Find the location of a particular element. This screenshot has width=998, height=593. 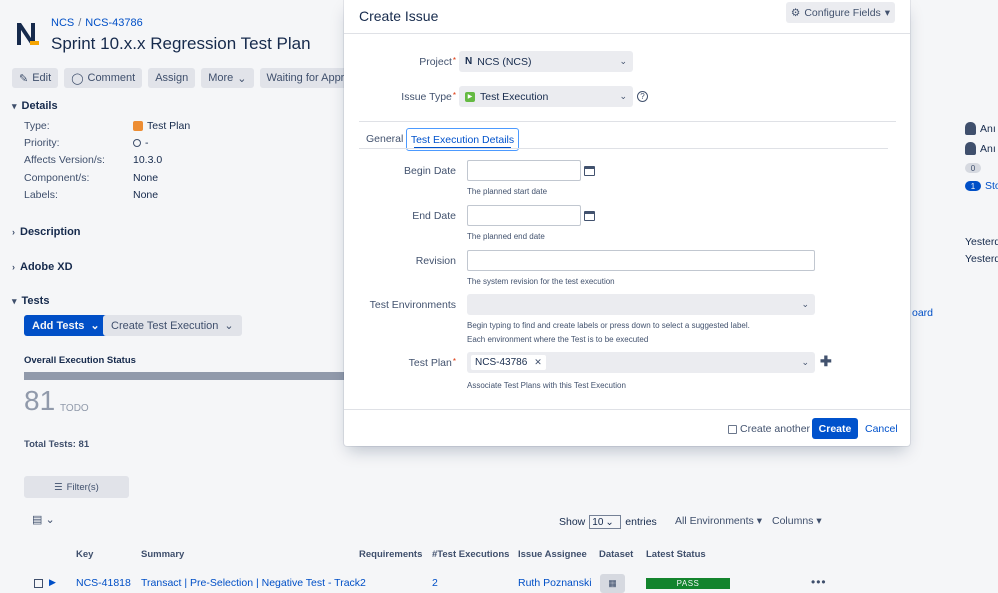

overall-execution-status-label: Overall Execution Status is located at coordinates (80, 360).